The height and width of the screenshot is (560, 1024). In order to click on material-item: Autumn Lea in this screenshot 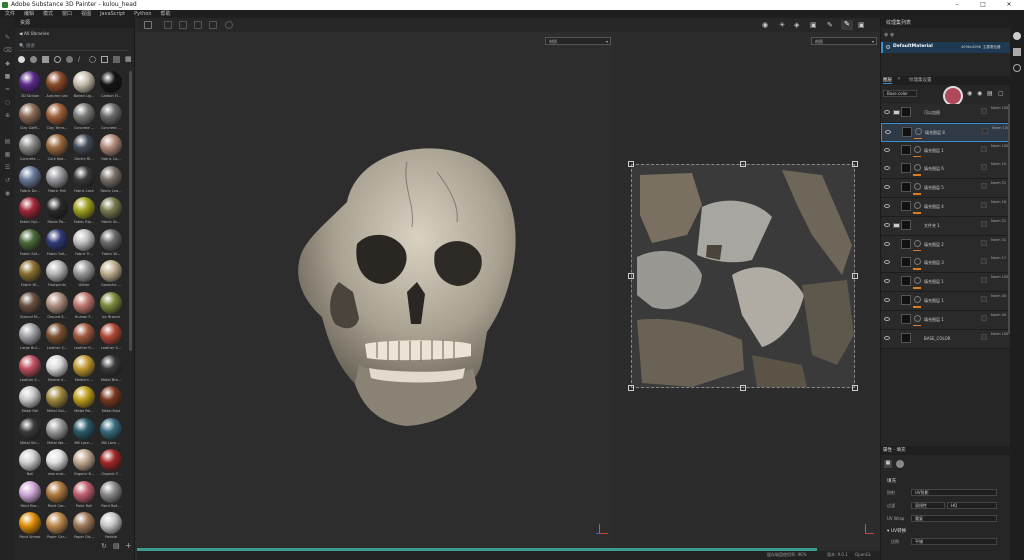, I will do `click(57, 86)`.